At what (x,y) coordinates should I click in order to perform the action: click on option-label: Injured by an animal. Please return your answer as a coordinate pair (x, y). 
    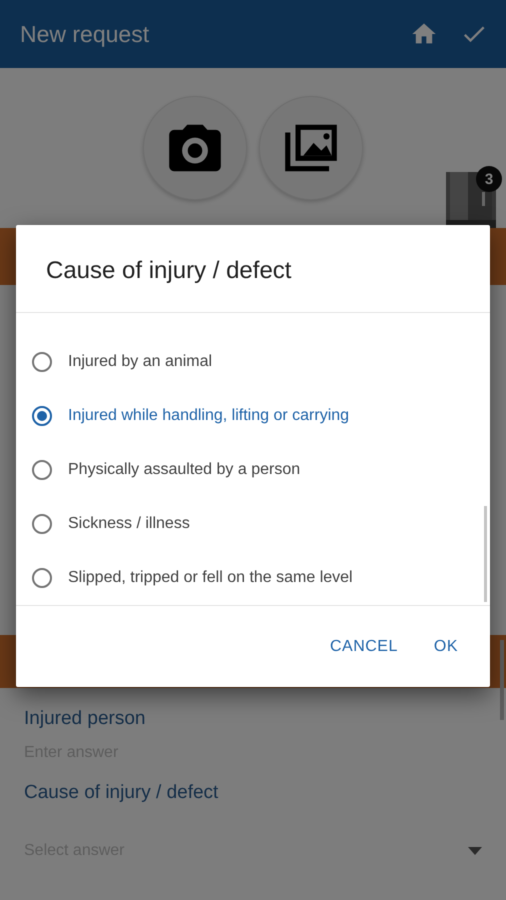
    Looking at the image, I should click on (140, 362).